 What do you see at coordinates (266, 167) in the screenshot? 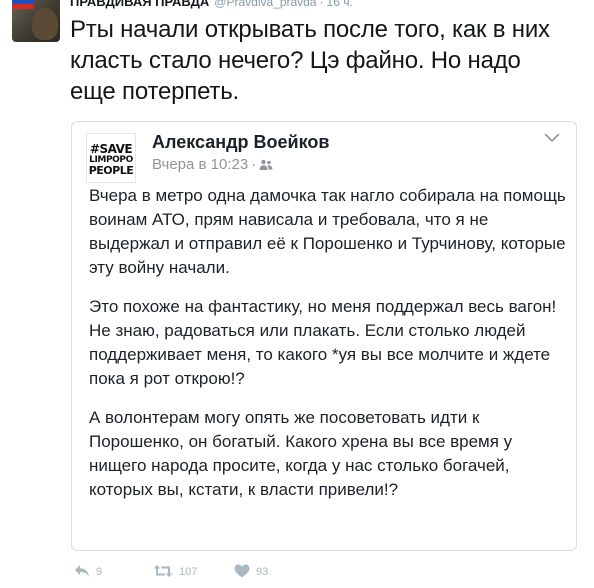
I see `friends-icon` at bounding box center [266, 167].